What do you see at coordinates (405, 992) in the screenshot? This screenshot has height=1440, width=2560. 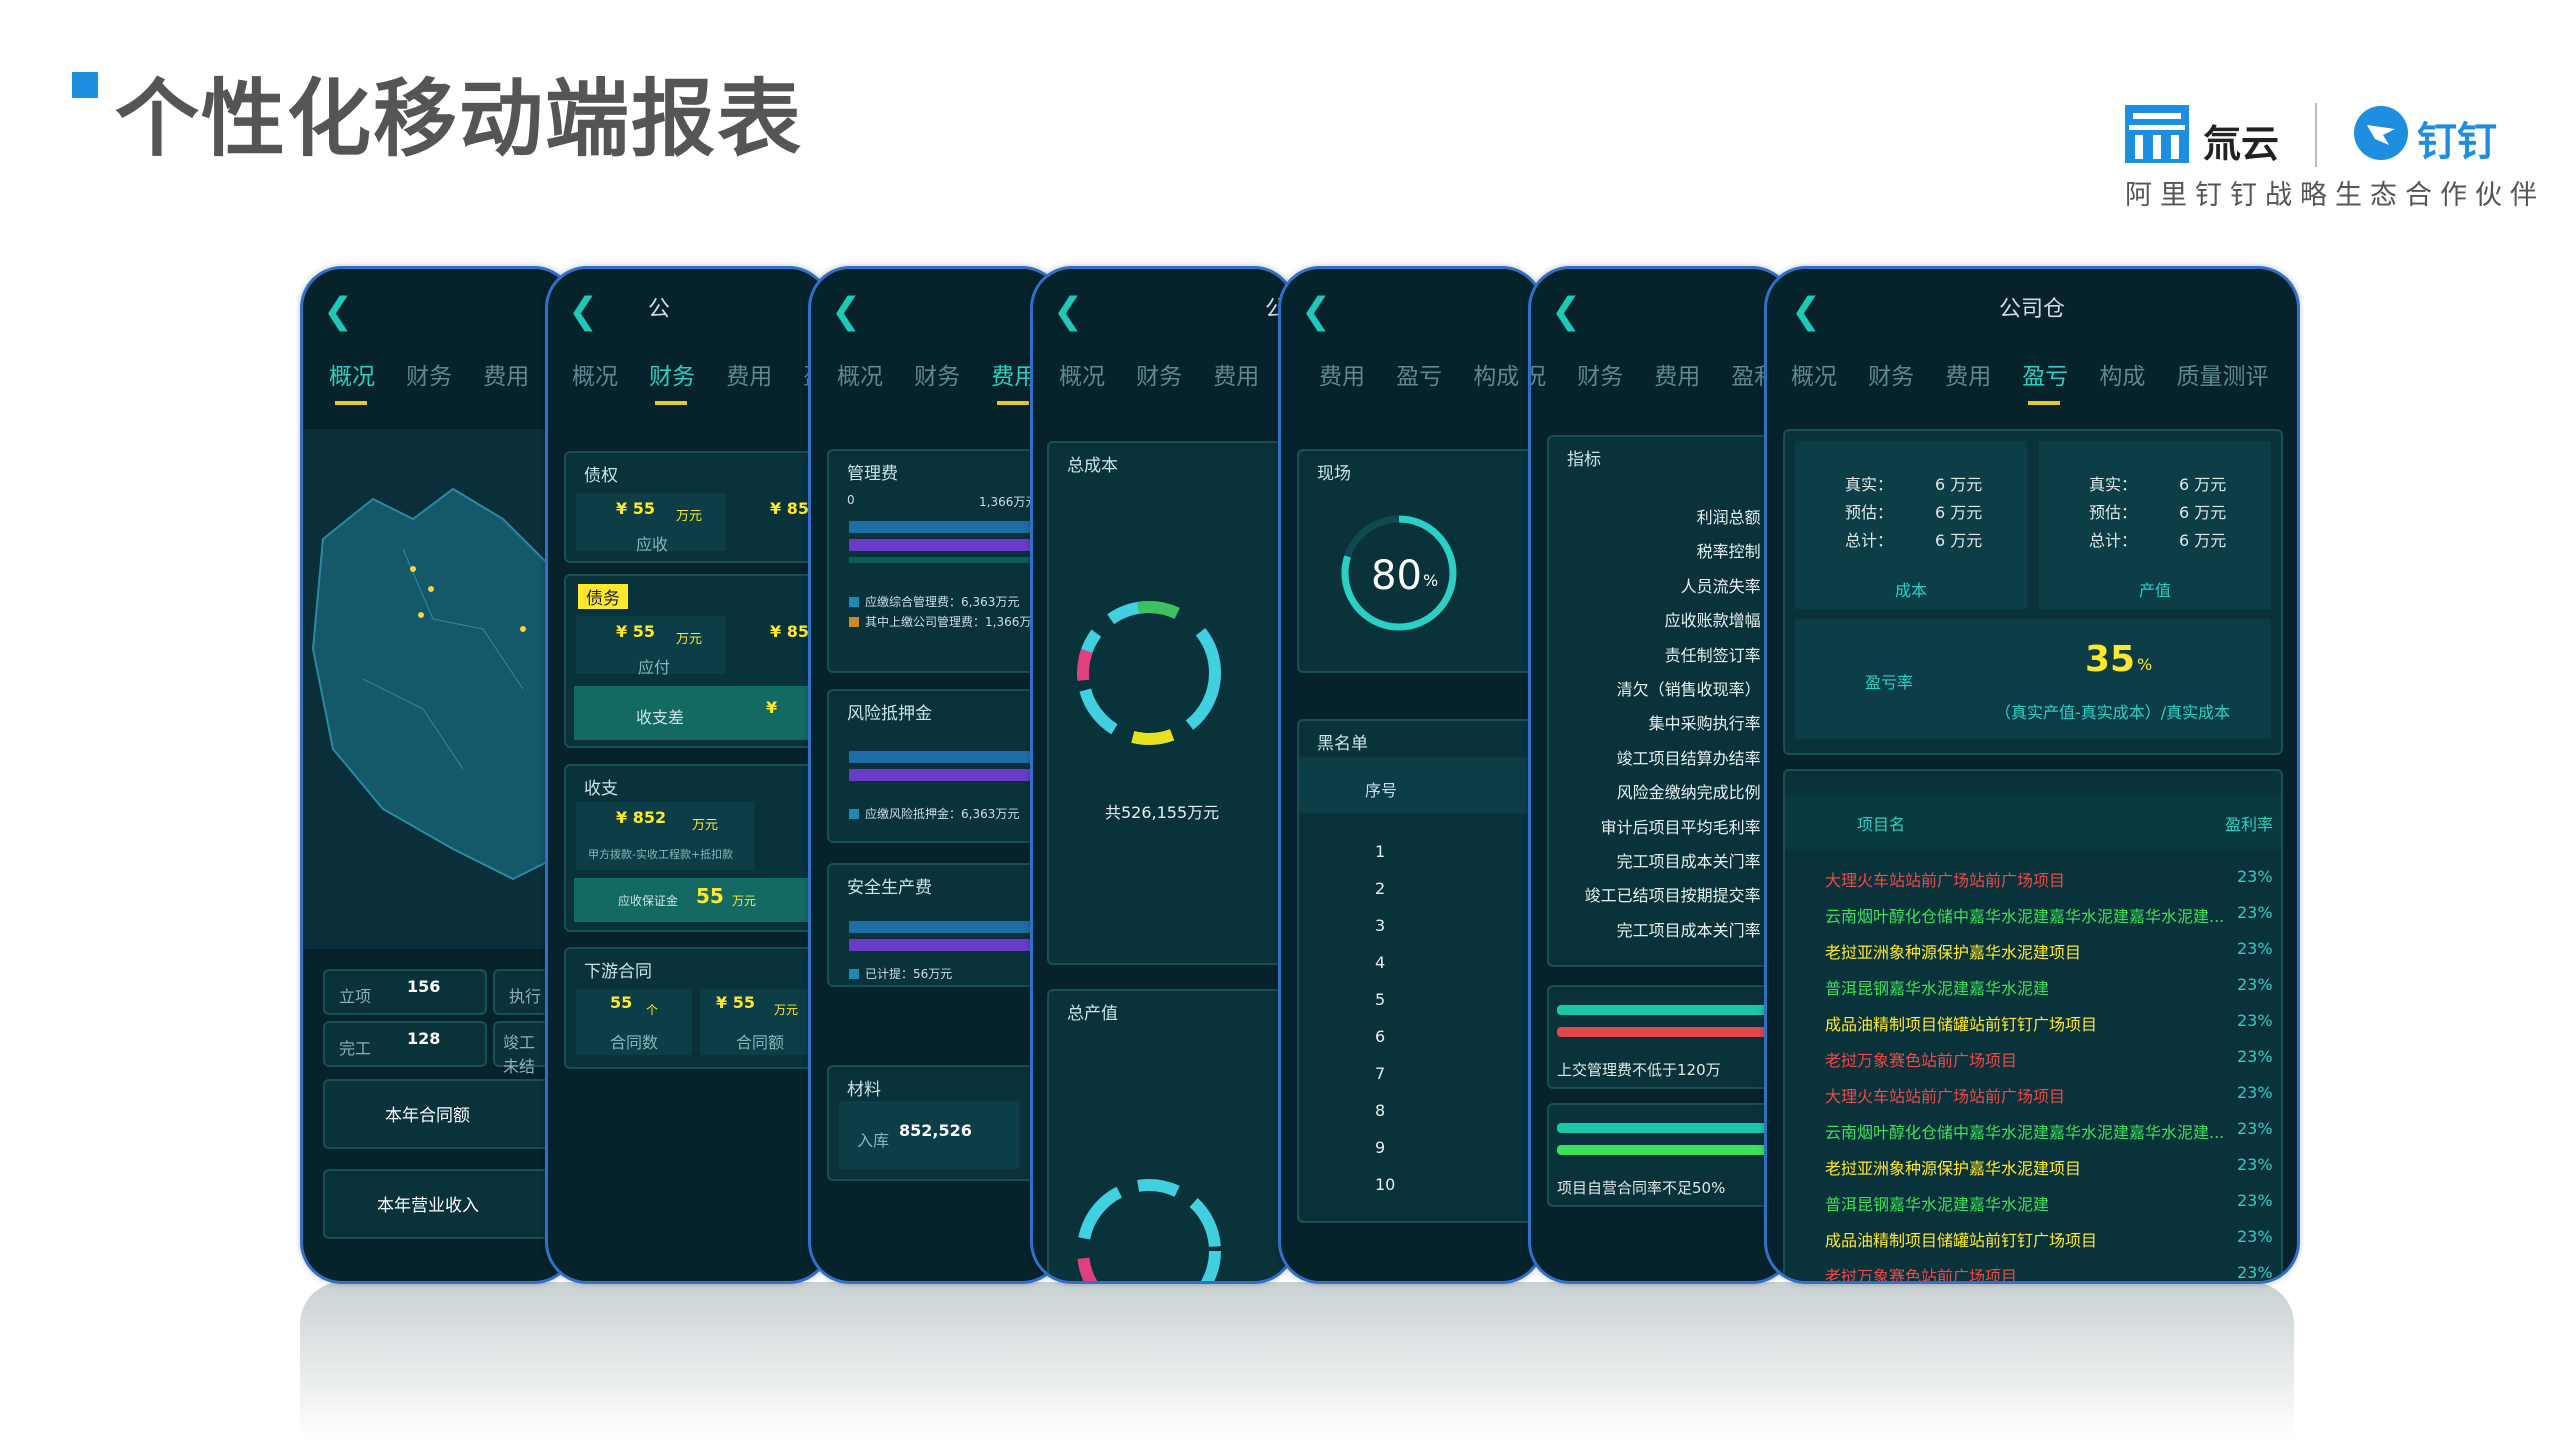 I see `stat-approved: 立项 156` at bounding box center [405, 992].